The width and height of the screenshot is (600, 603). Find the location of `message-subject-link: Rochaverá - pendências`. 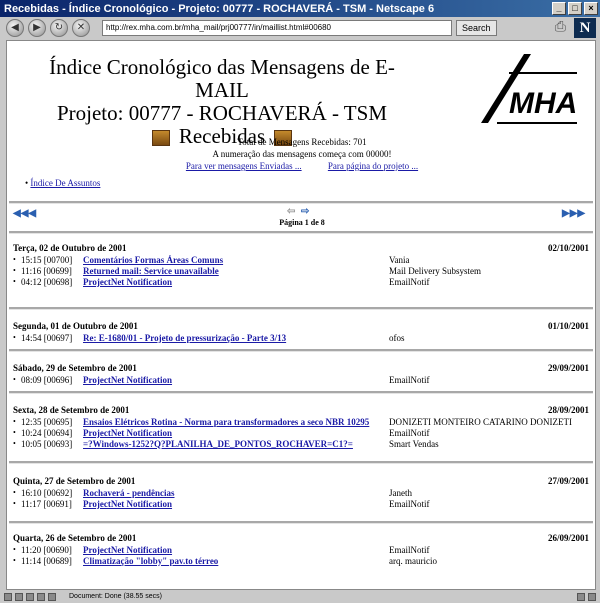

message-subject-link: Rochaverá - pendências is located at coordinates (236, 493).